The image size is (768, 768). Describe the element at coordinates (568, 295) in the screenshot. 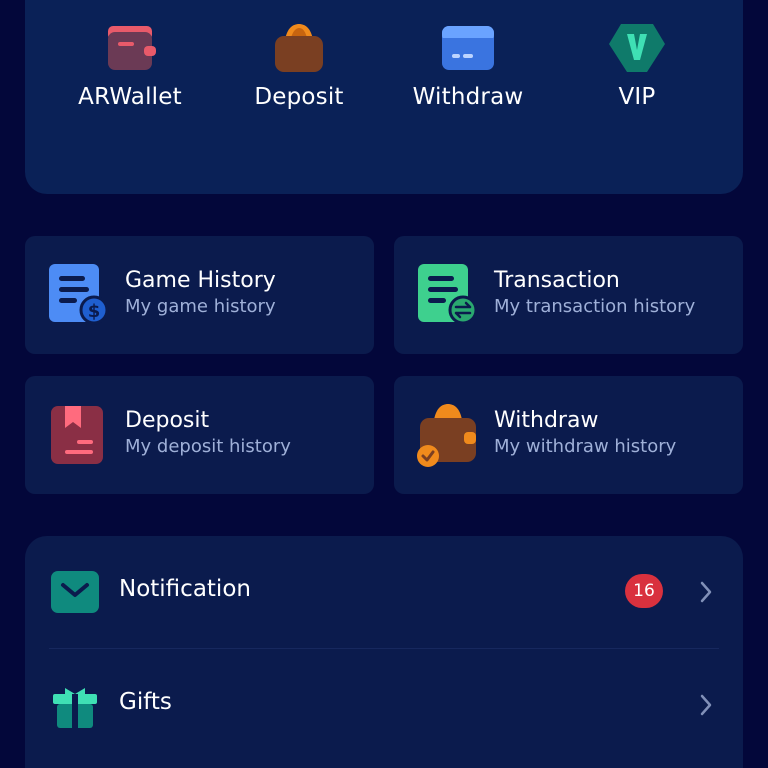

I see `transaction-card: Transaction My transaction history` at that location.